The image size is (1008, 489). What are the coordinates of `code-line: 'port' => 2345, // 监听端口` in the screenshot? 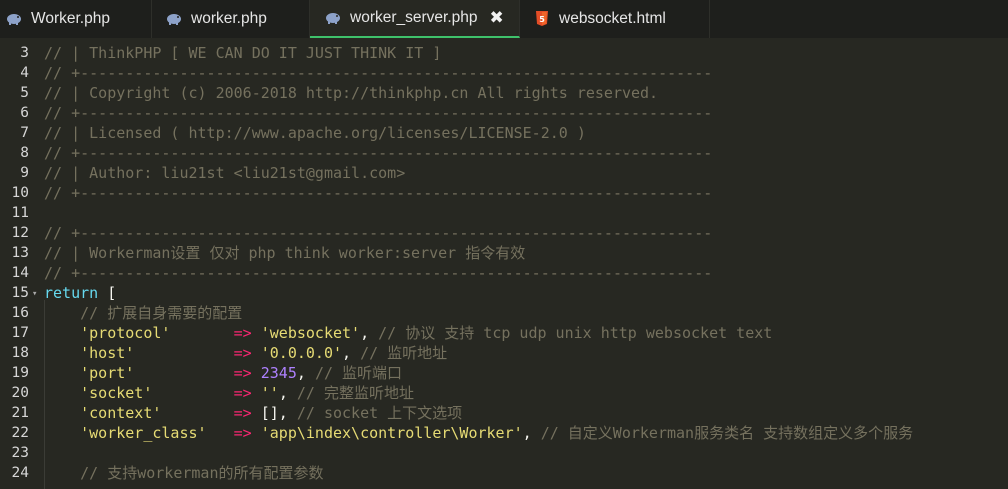 It's located at (223, 373).